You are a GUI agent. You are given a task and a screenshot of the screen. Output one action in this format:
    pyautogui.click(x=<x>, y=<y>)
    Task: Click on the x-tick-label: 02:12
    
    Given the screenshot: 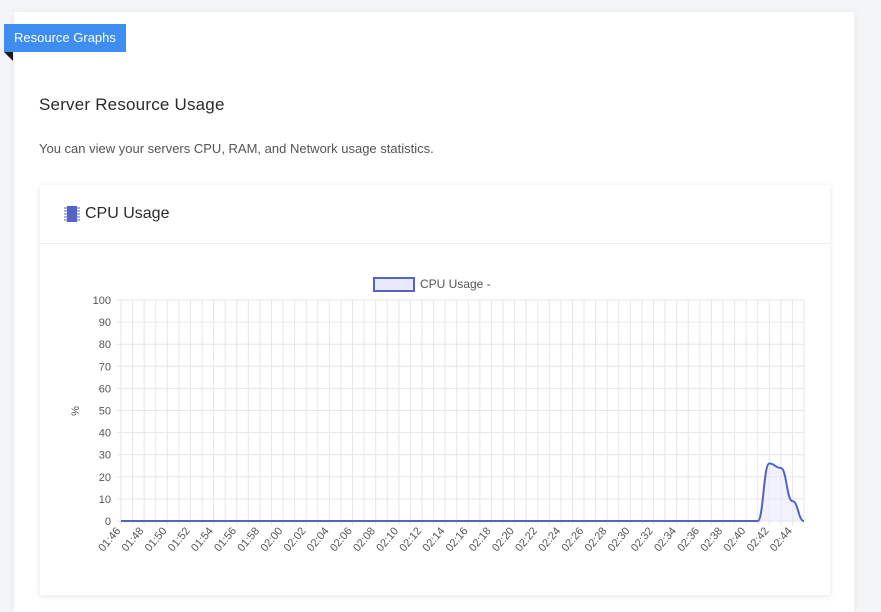 What is the action you would take?
    pyautogui.click(x=410, y=539)
    